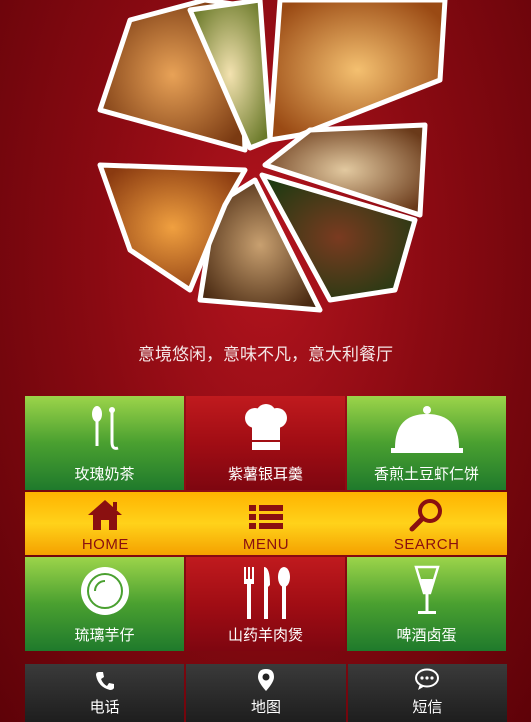 This screenshot has width=531, height=722. I want to click on bottom-sms: 短信, so click(427, 693).